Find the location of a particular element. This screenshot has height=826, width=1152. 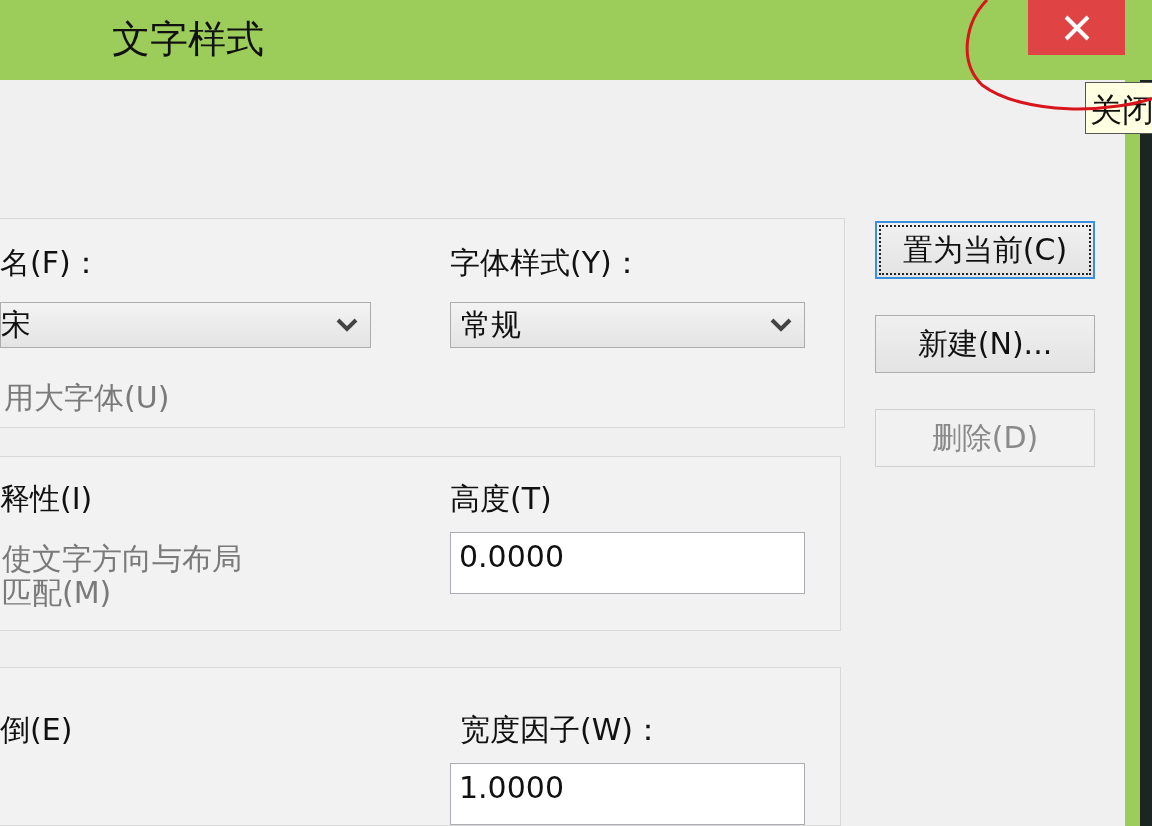

font-style-label: 字体样式(Y)： is located at coordinates (546, 263).